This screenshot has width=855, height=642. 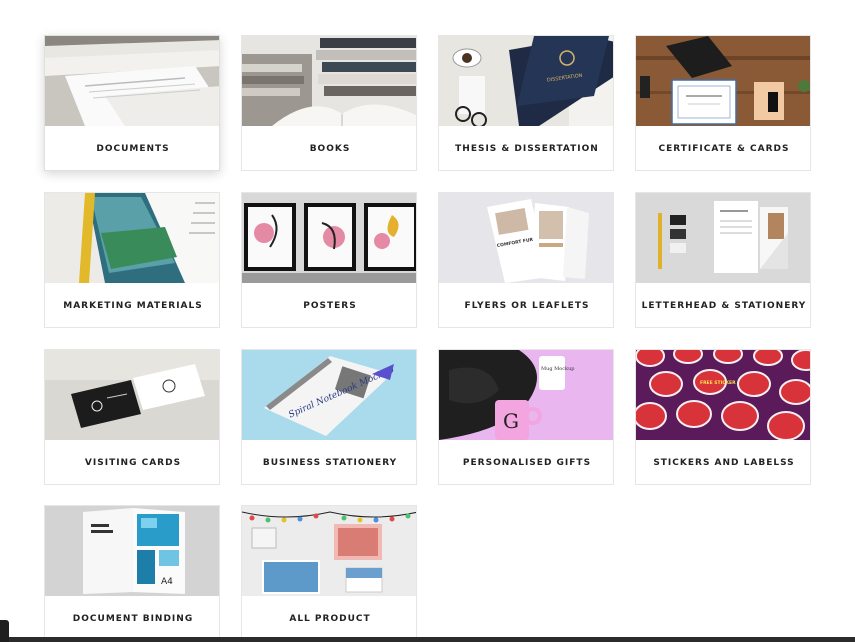 What do you see at coordinates (330, 306) in the screenshot?
I see `card-label: POSTERS` at bounding box center [330, 306].